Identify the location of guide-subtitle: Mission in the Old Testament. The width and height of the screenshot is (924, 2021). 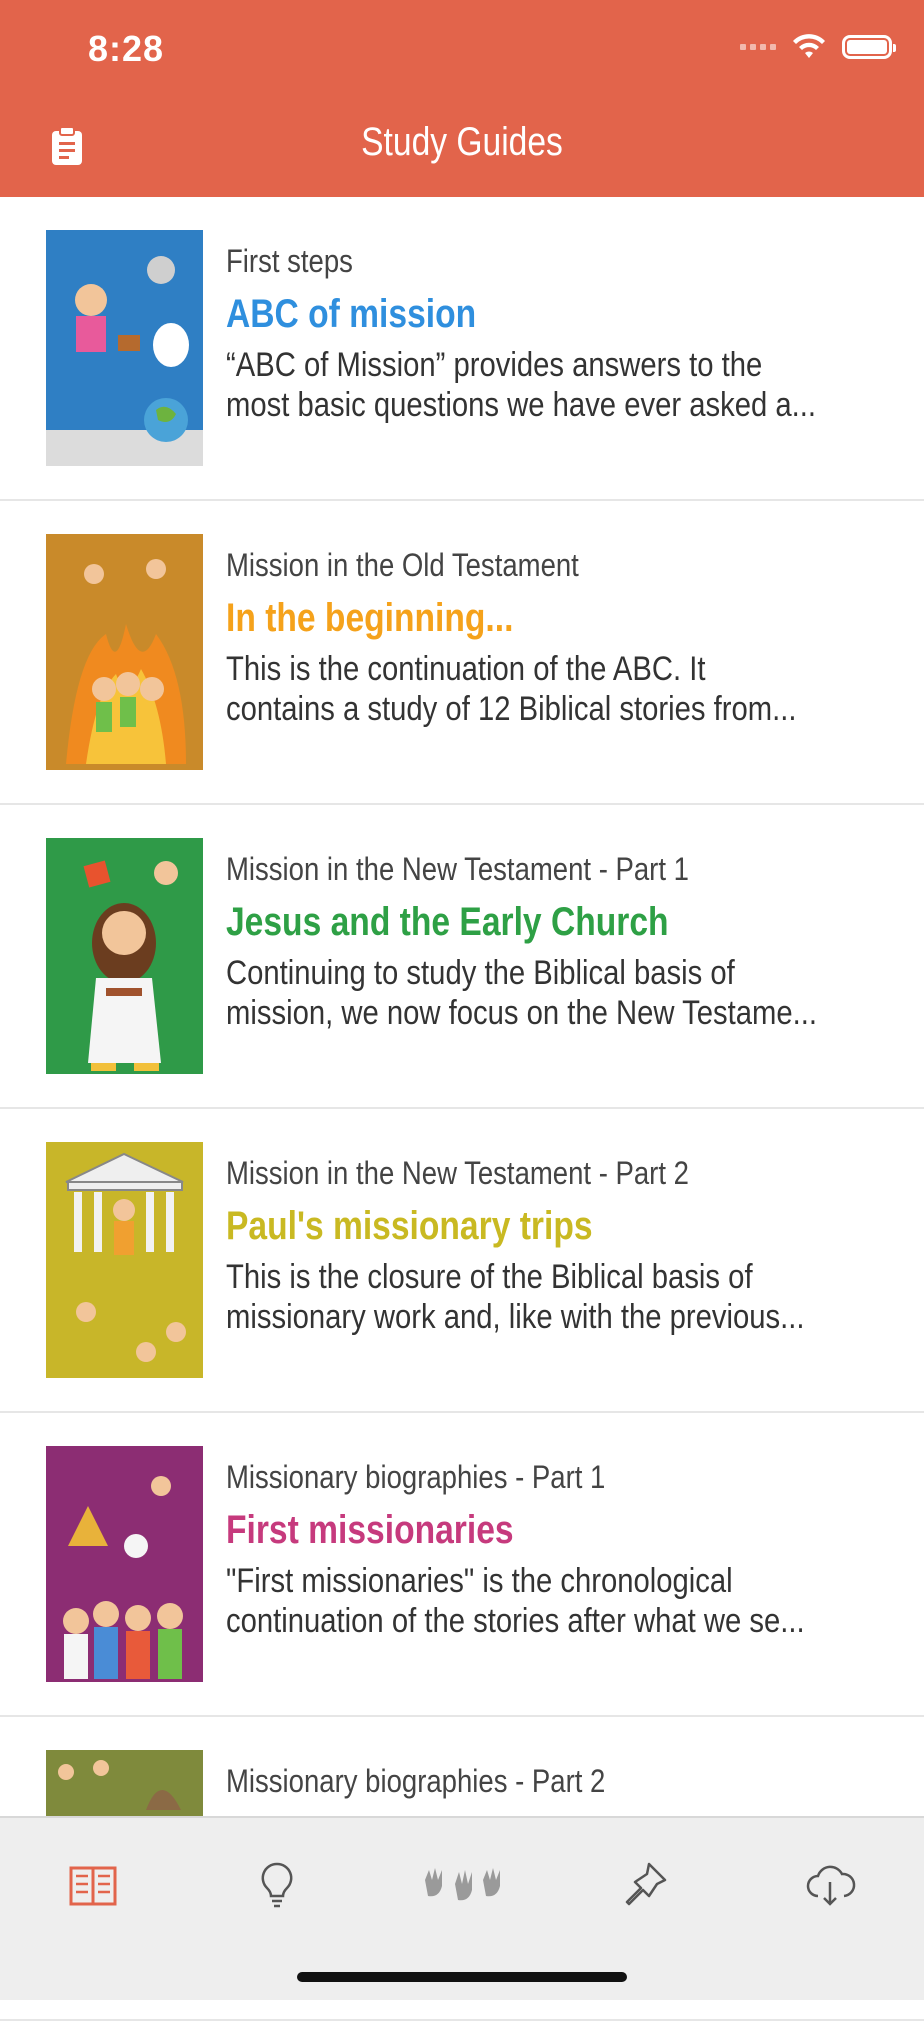
(402, 565).